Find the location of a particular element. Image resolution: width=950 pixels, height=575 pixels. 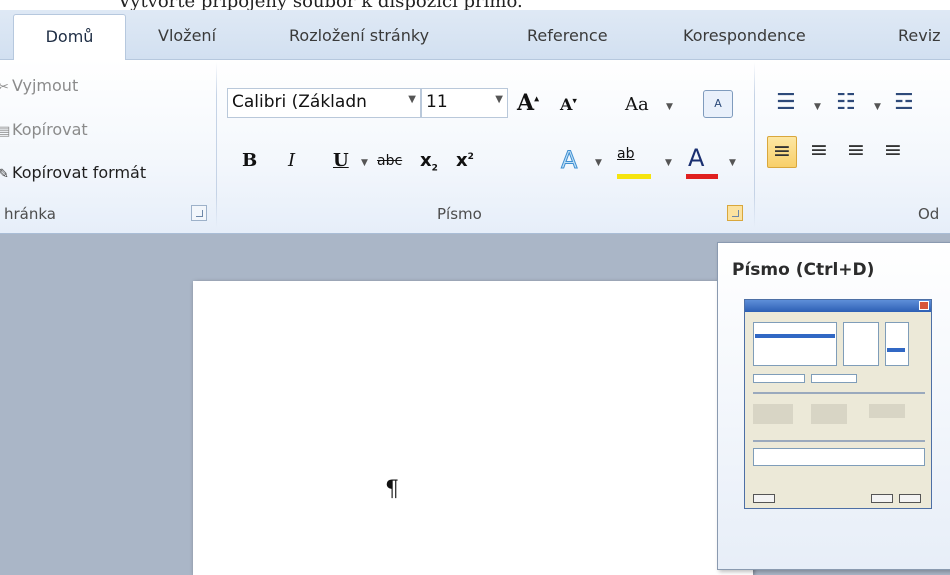

font-color-bar is located at coordinates (702, 176).